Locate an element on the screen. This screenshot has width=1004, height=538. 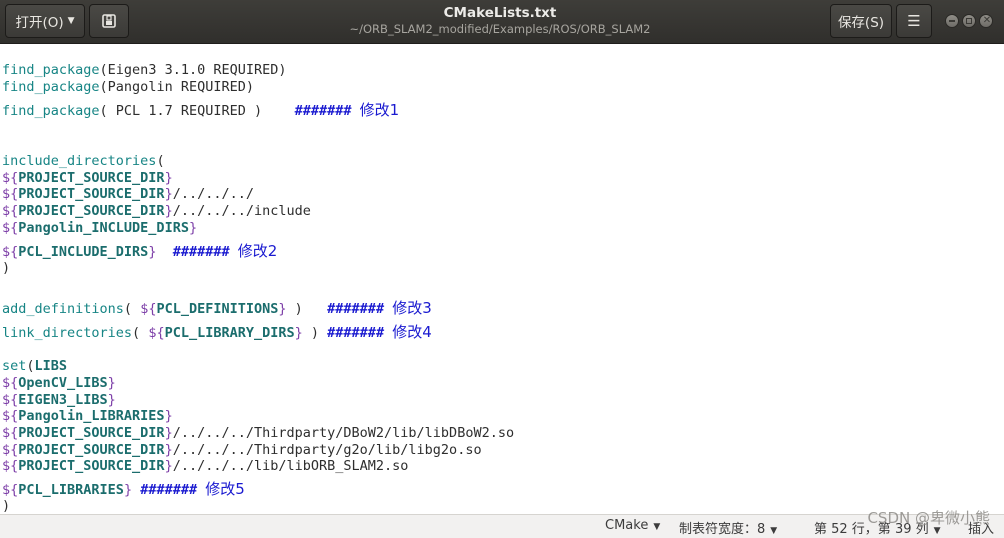
maximize-icon is located at coordinates (969, 21).